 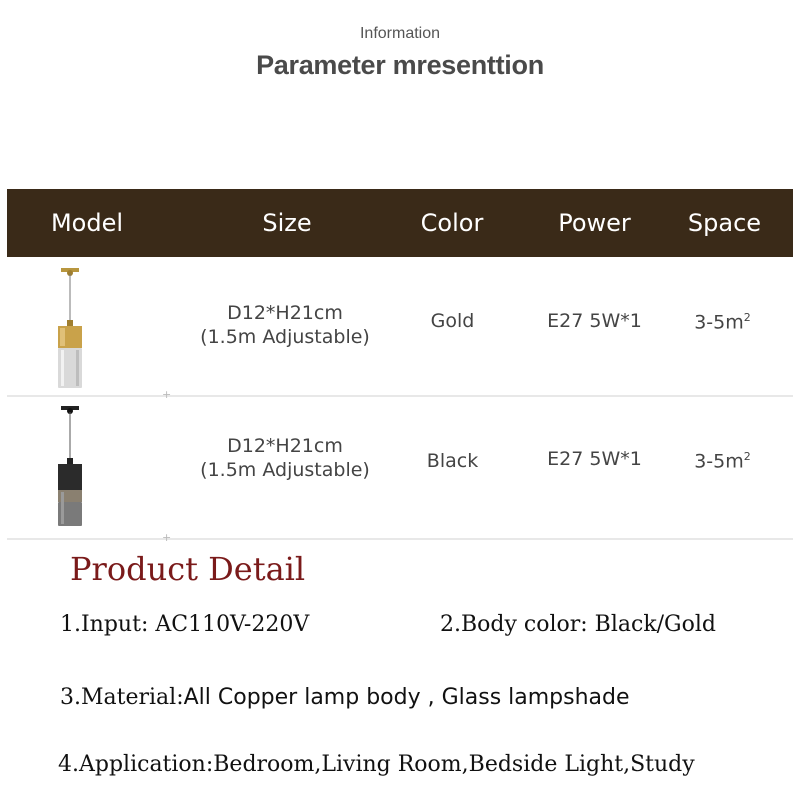 I want to click on color-value: Gold, so click(x=452, y=321).